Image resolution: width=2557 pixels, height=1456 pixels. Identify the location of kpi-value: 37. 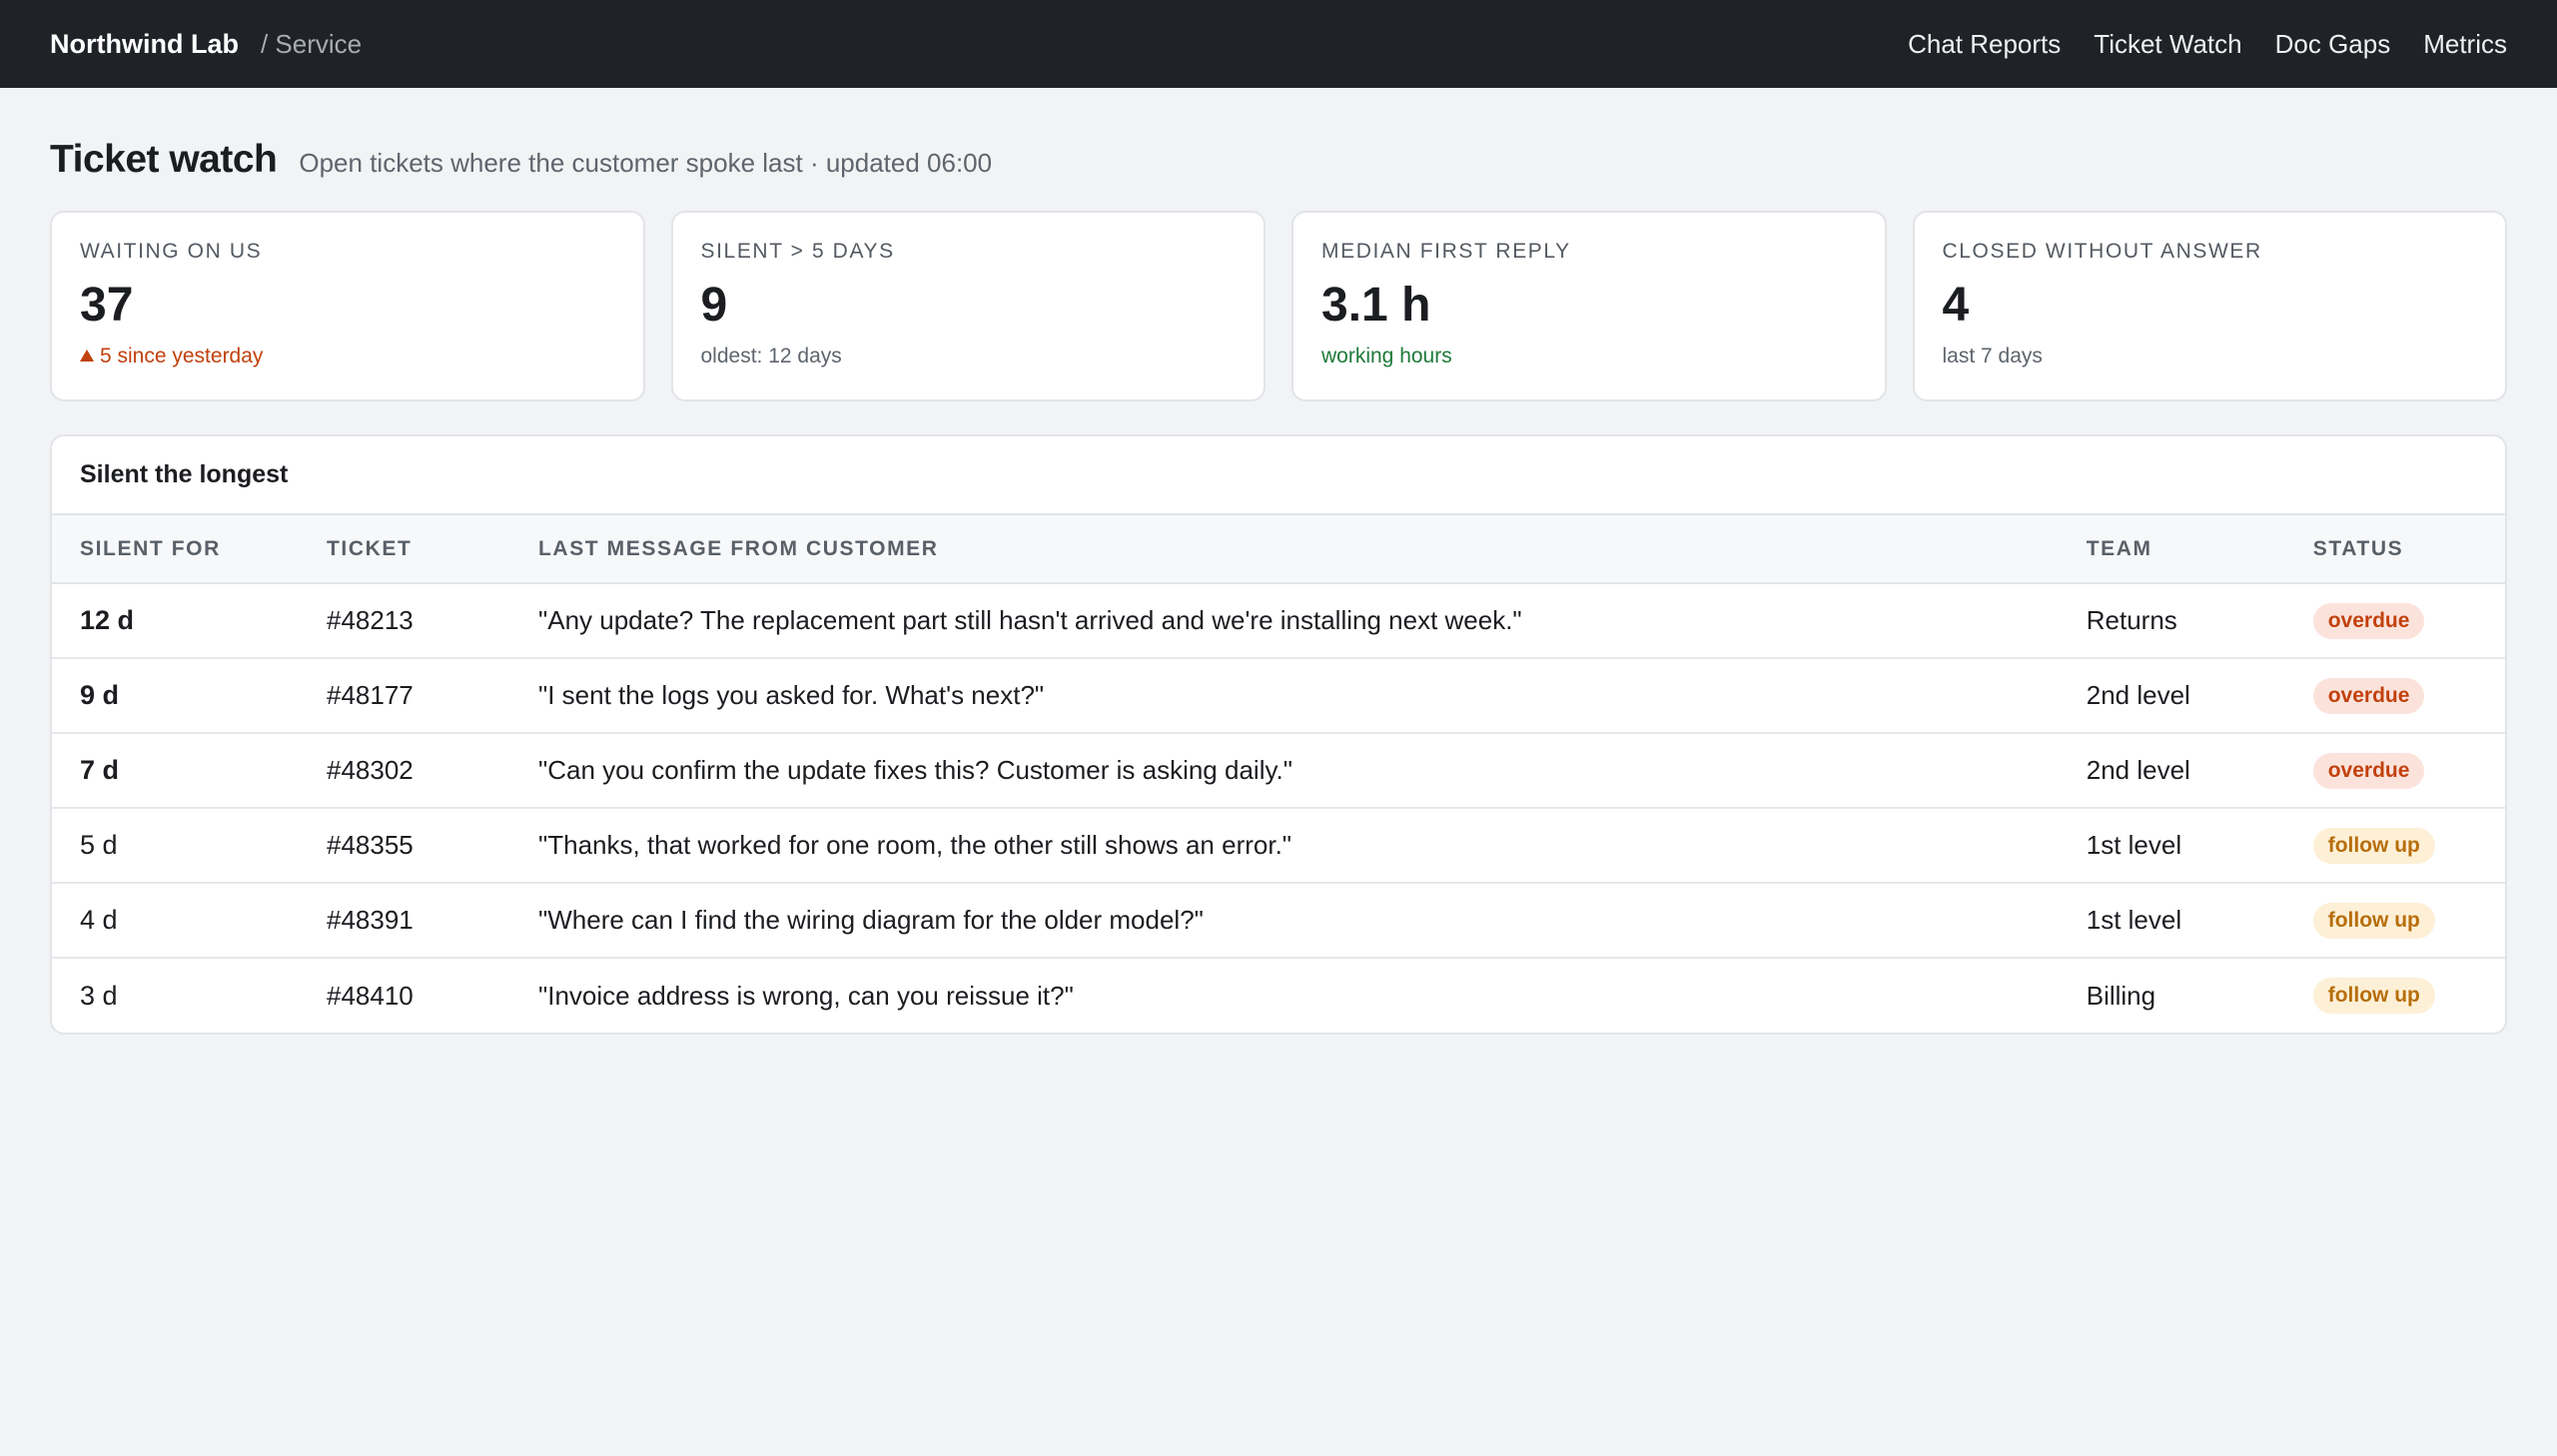
(107, 305).